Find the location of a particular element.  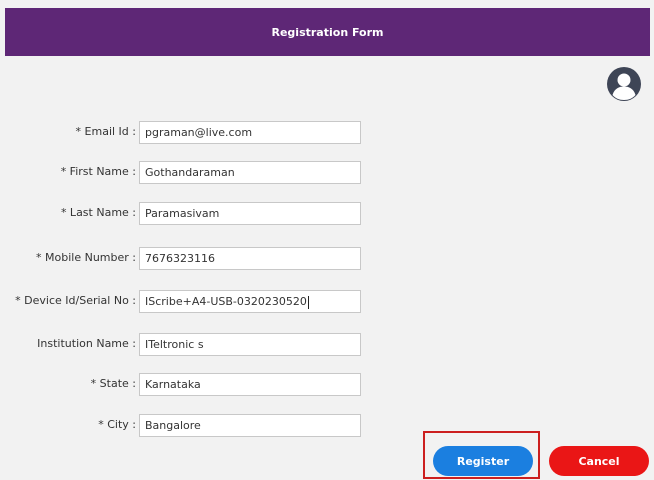

last-name-label: * Last Name : is located at coordinates (98, 212).